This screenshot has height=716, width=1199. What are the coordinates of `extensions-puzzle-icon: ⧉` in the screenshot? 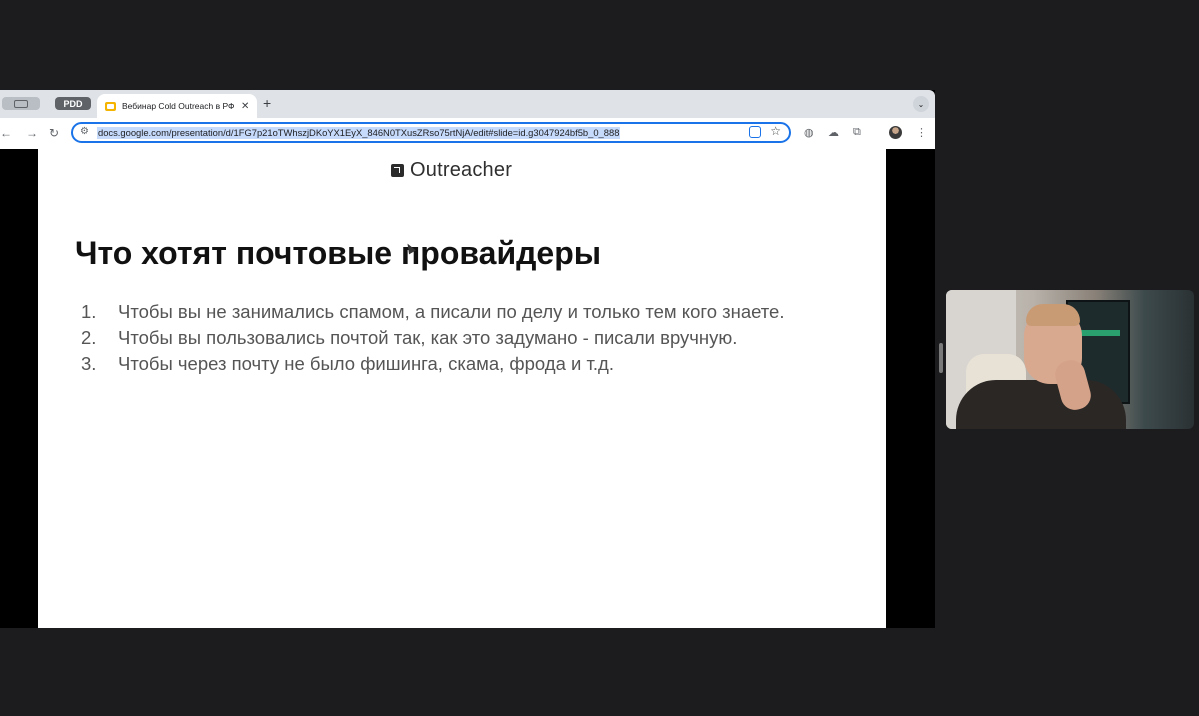 It's located at (857, 132).